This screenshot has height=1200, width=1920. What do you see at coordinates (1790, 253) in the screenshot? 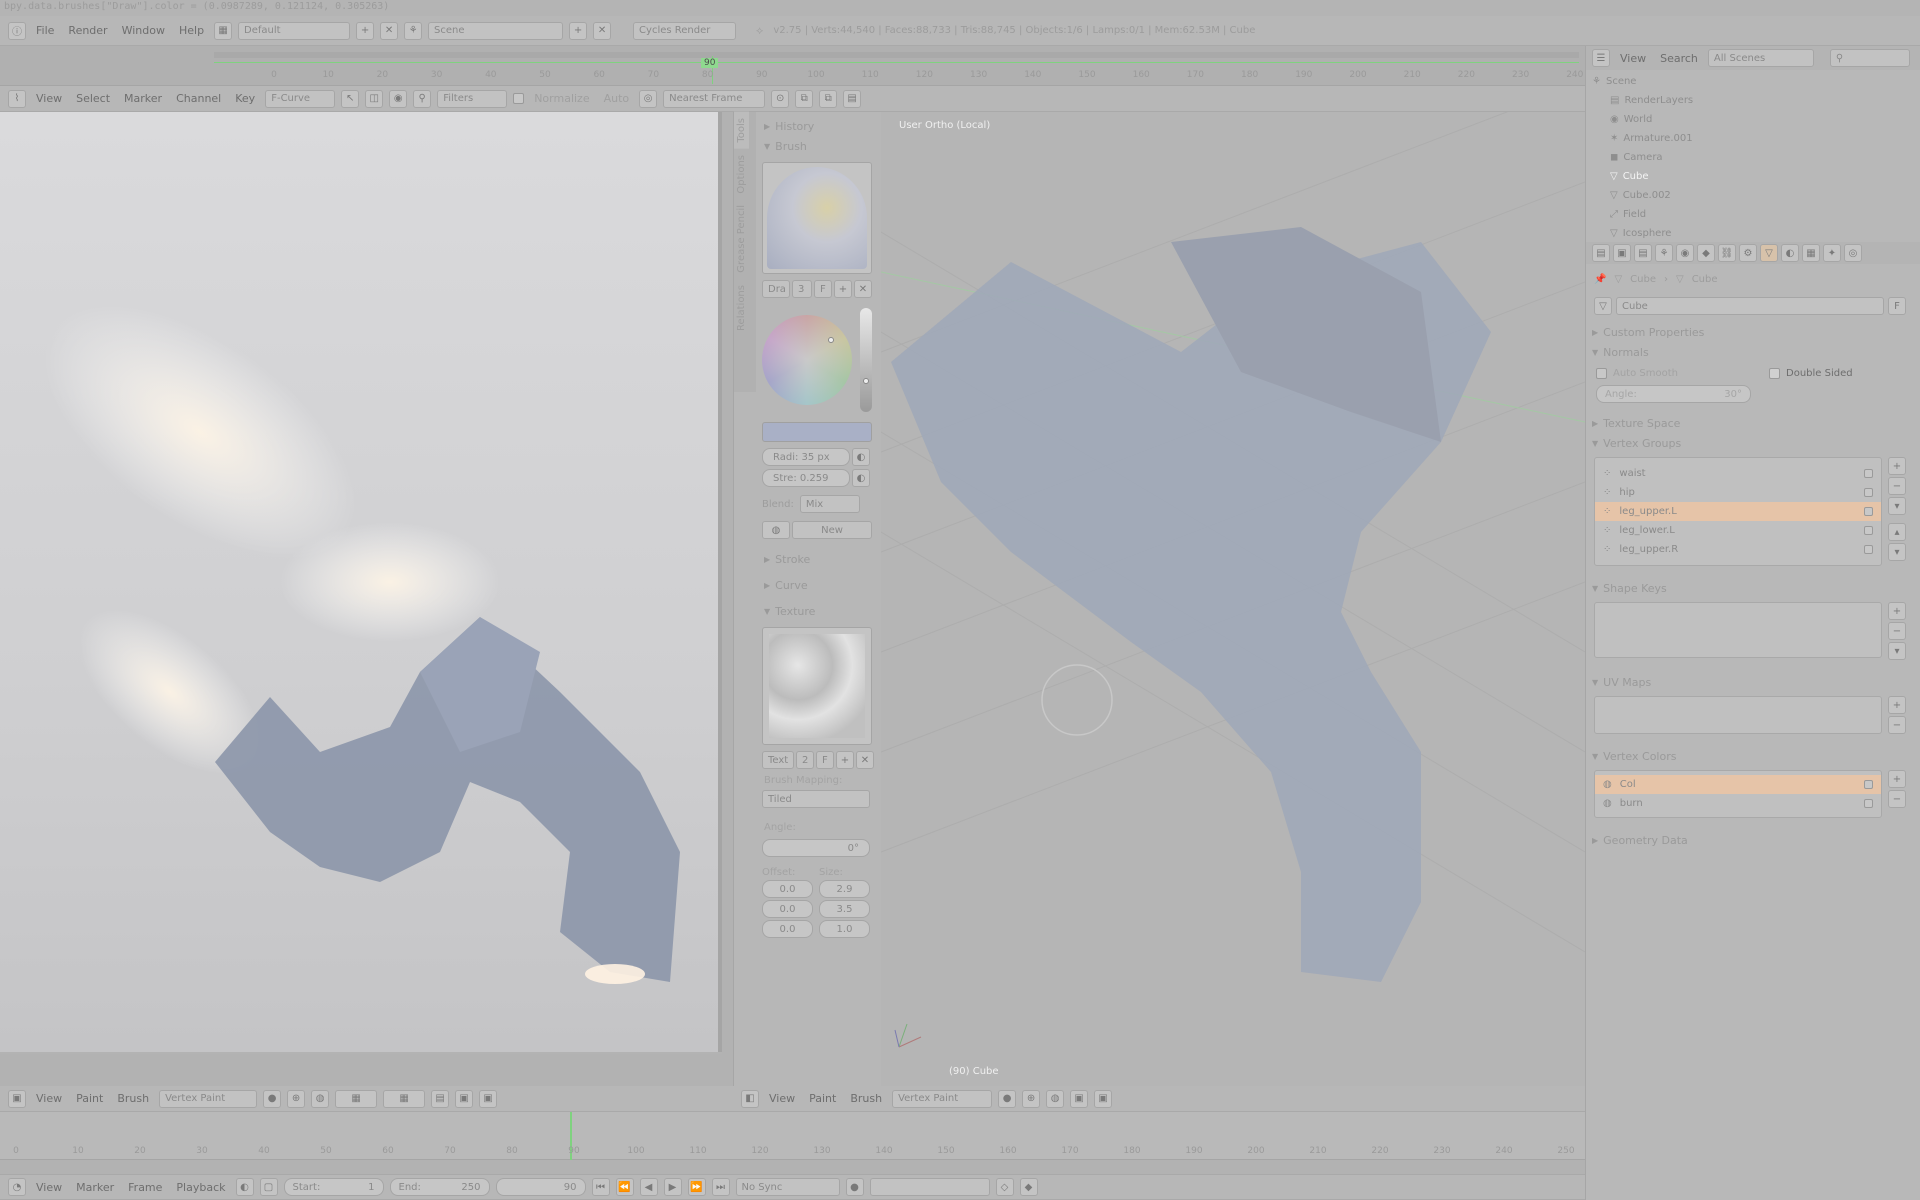
I see `material-tab-icon: ◐` at bounding box center [1790, 253].